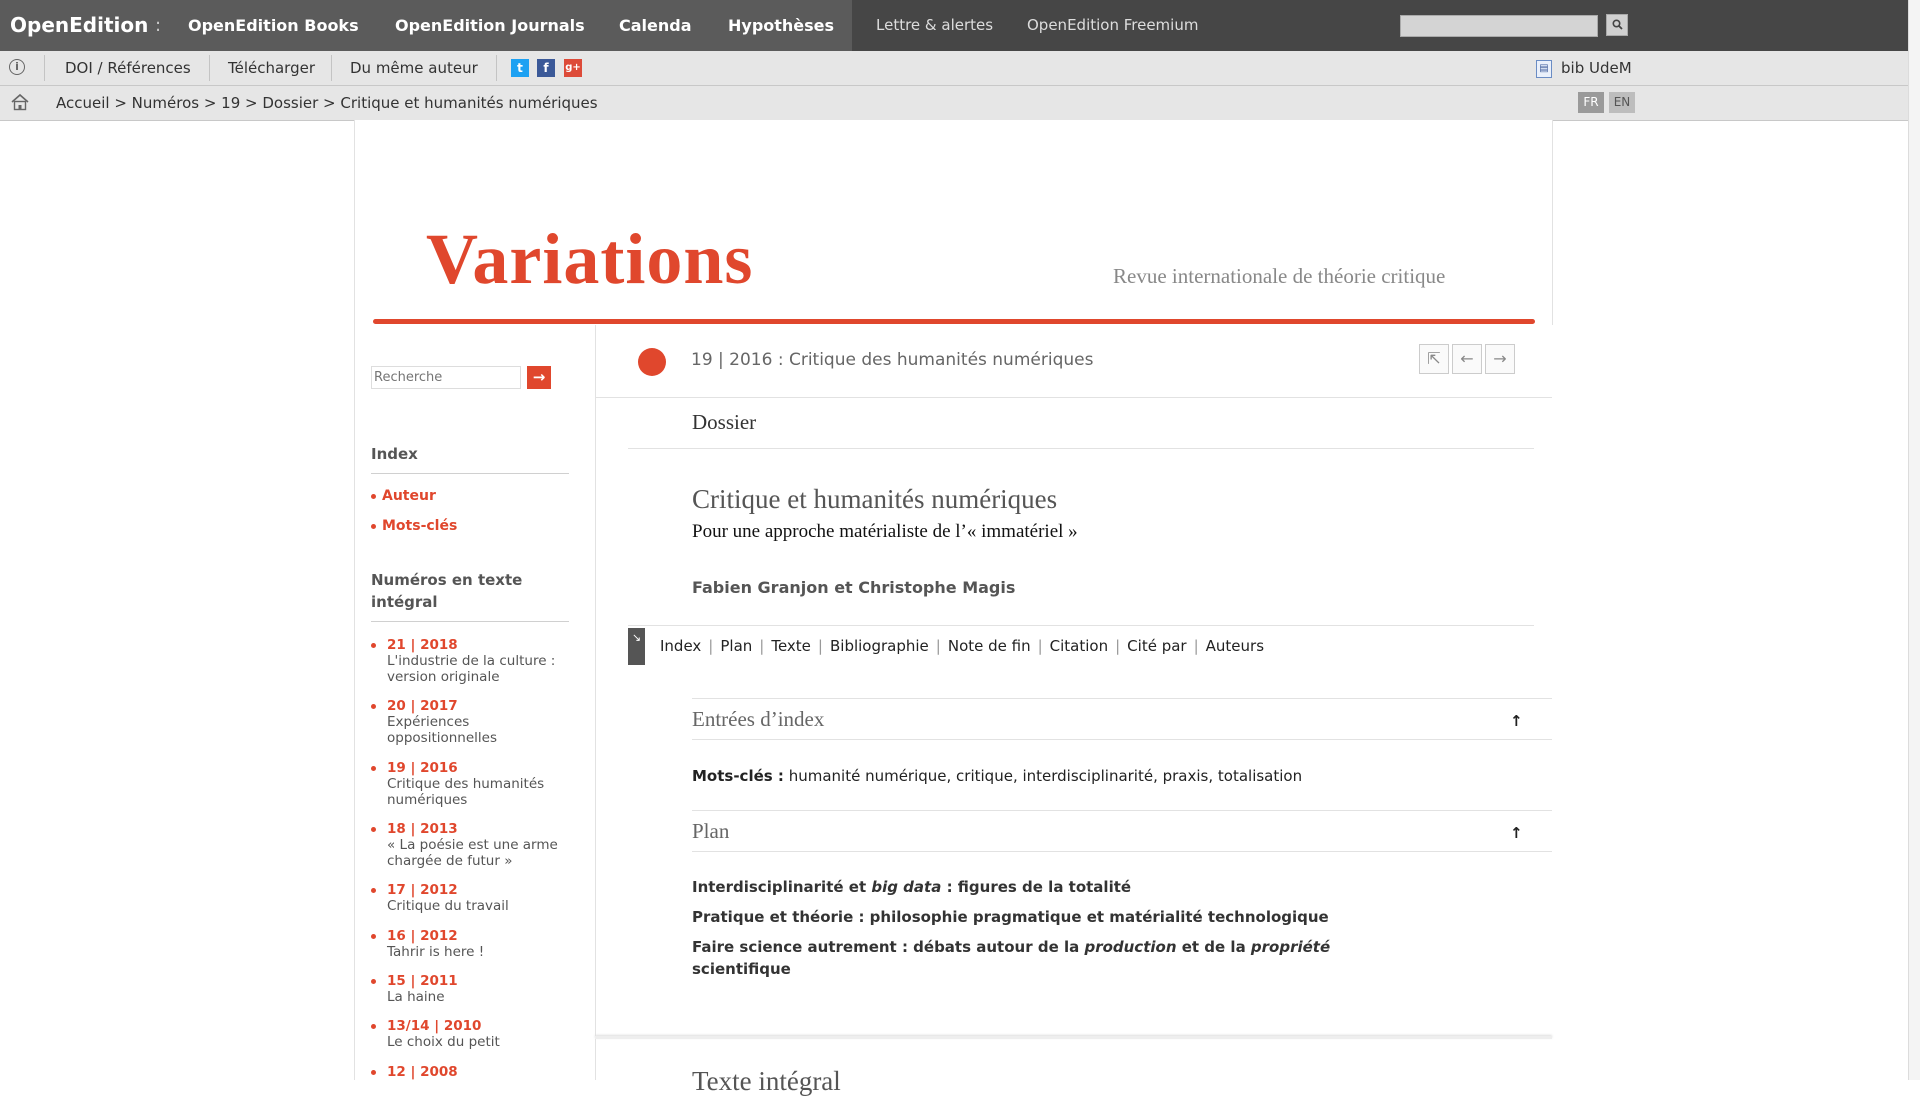 Image resolution: width=1920 pixels, height=1097 pixels. What do you see at coordinates (636, 646) in the screenshot?
I see `toc-toggle-button: ↘` at bounding box center [636, 646].